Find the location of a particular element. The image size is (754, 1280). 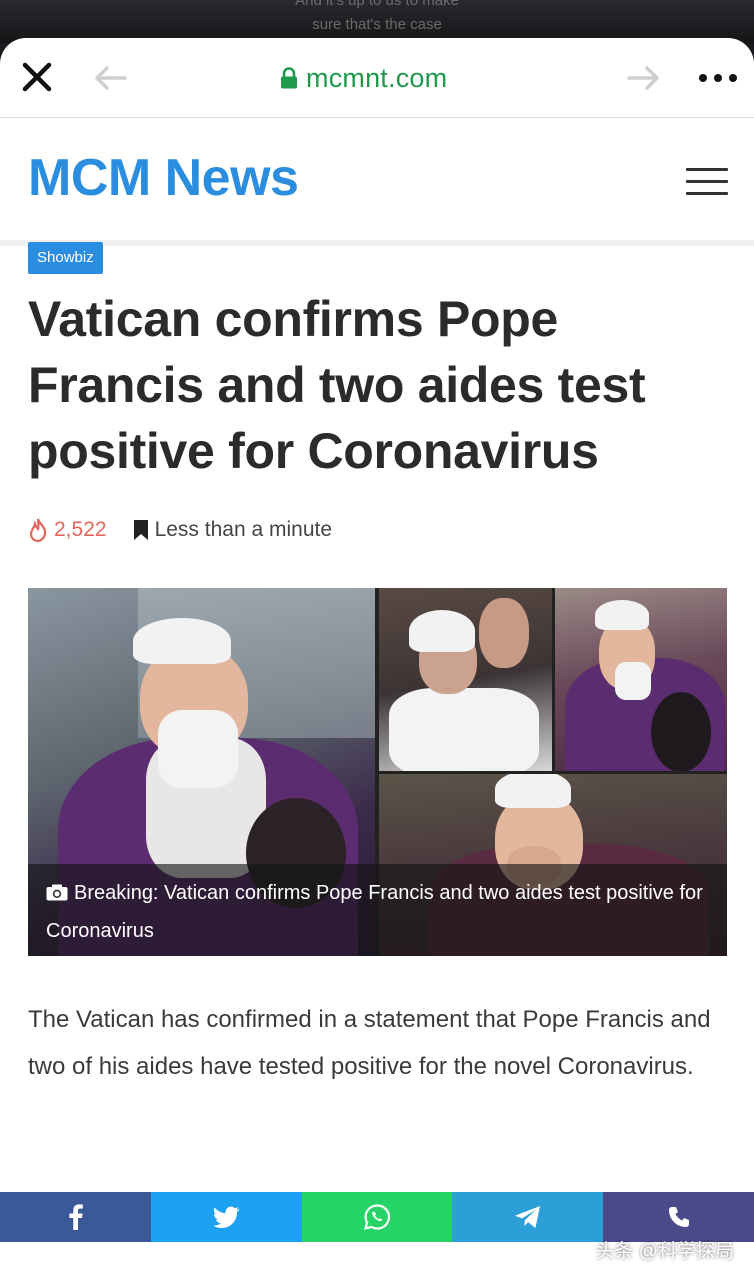

article-meta: 2,522 Less than a minute is located at coordinates (180, 530).